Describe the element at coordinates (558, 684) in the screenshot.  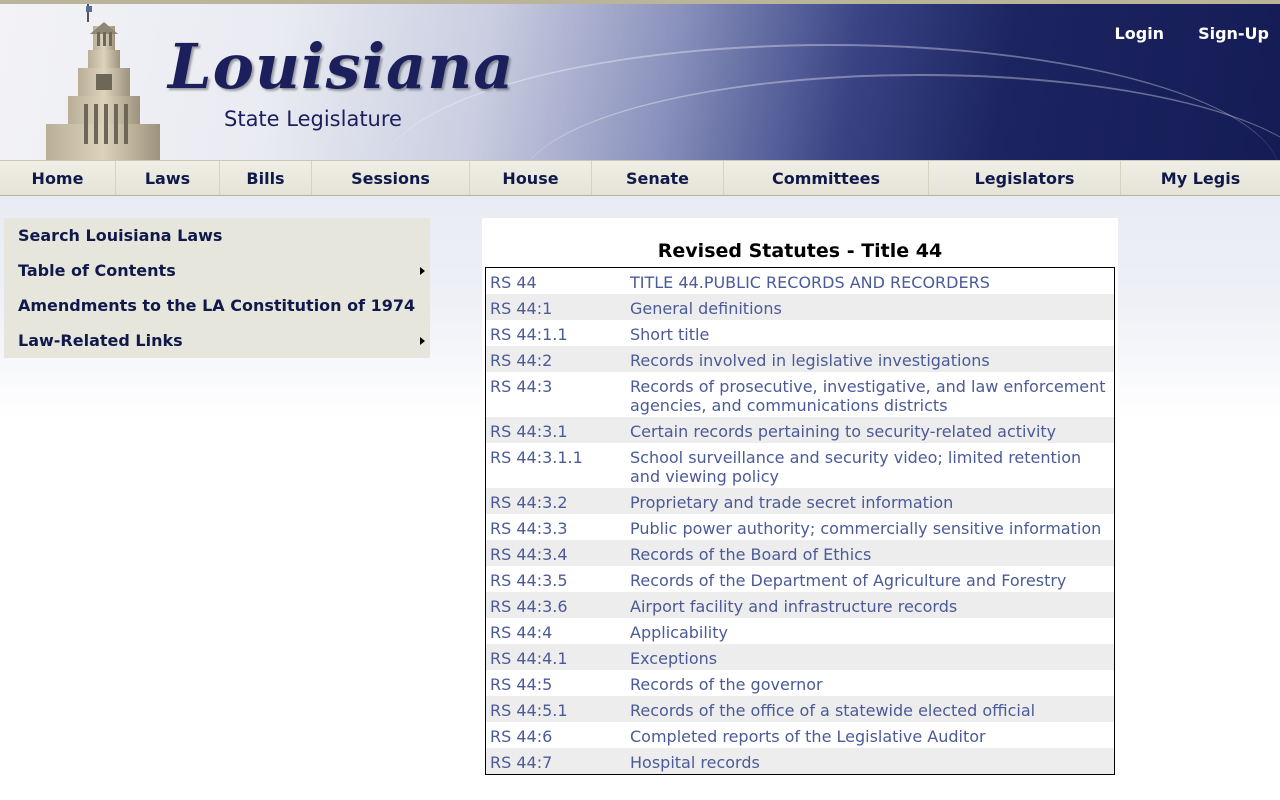
I see `statute-number-link: RS 44:5` at that location.